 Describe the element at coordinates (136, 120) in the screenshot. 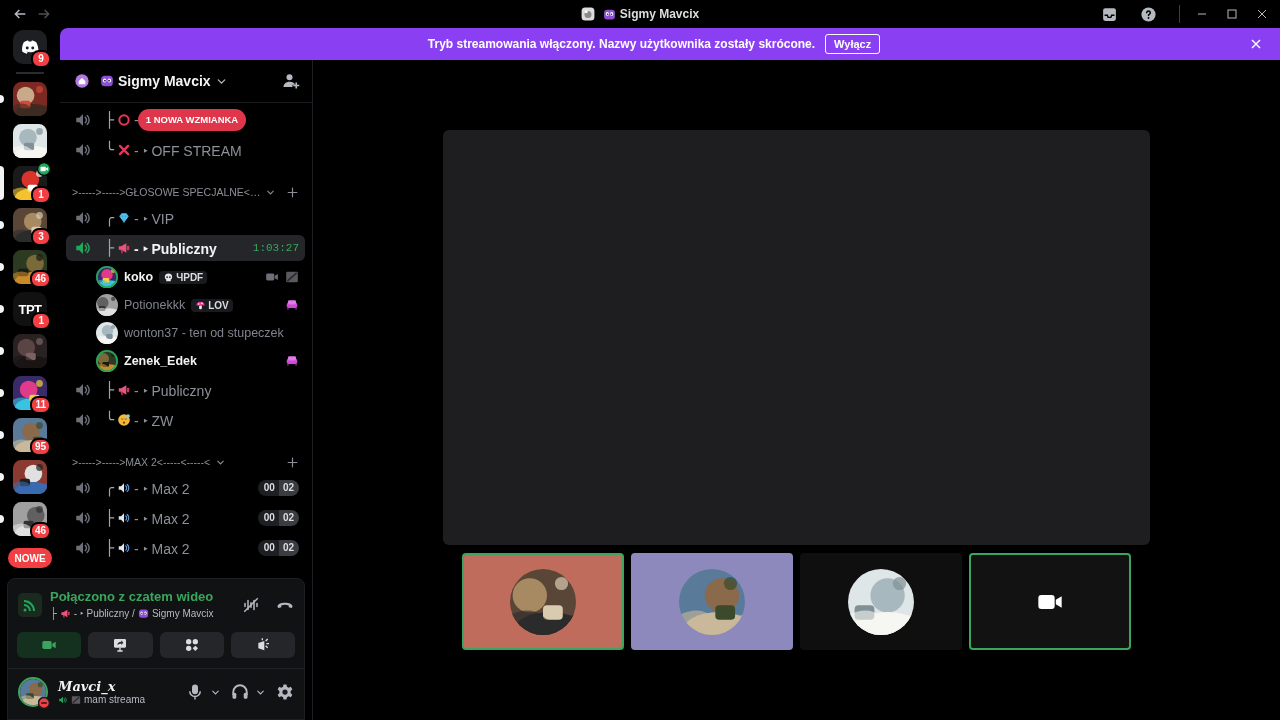

I see `channel-name: -` at that location.